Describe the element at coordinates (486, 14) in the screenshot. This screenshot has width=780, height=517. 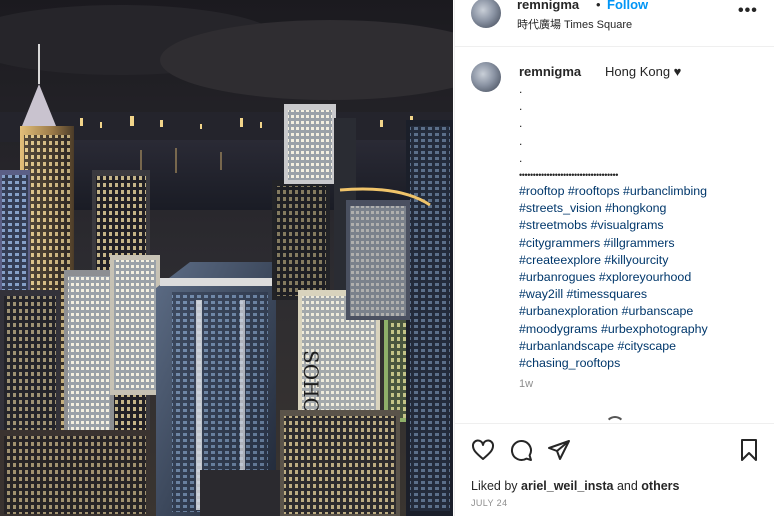
I see `avatar` at that location.